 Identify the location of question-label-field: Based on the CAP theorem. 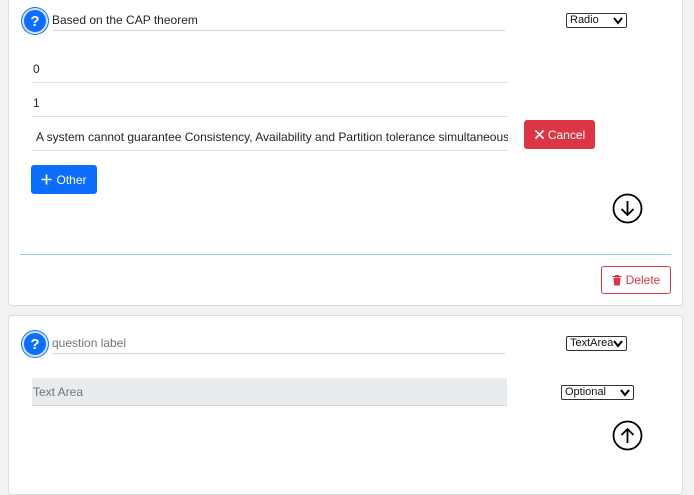
(278, 21).